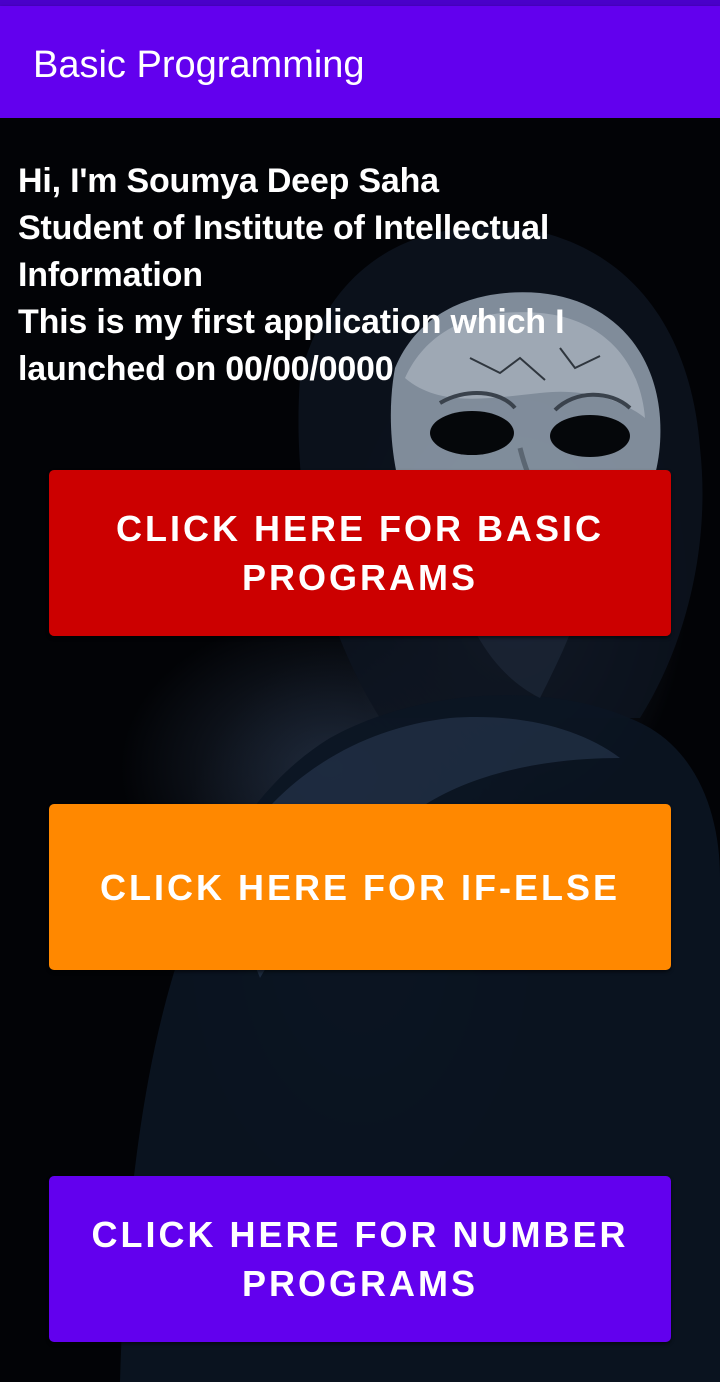 The height and width of the screenshot is (1382, 720). What do you see at coordinates (199, 65) in the screenshot?
I see `app-title: Basic Programming` at bounding box center [199, 65].